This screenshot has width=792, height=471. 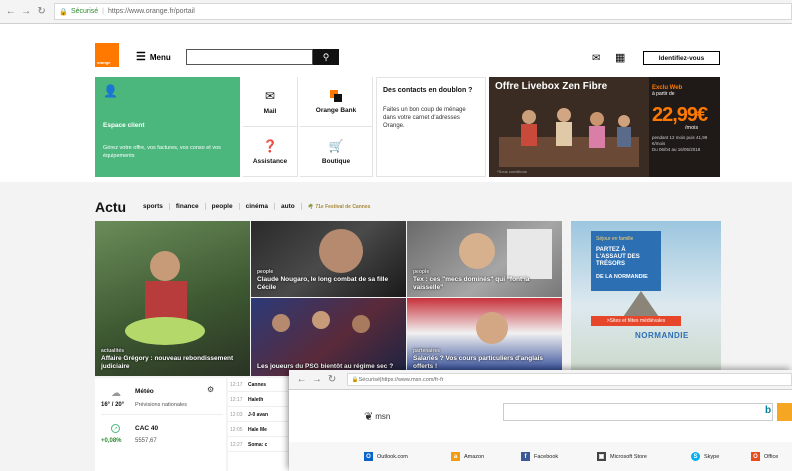 I want to click on envelope-icon: ✉, so click(x=270, y=95).